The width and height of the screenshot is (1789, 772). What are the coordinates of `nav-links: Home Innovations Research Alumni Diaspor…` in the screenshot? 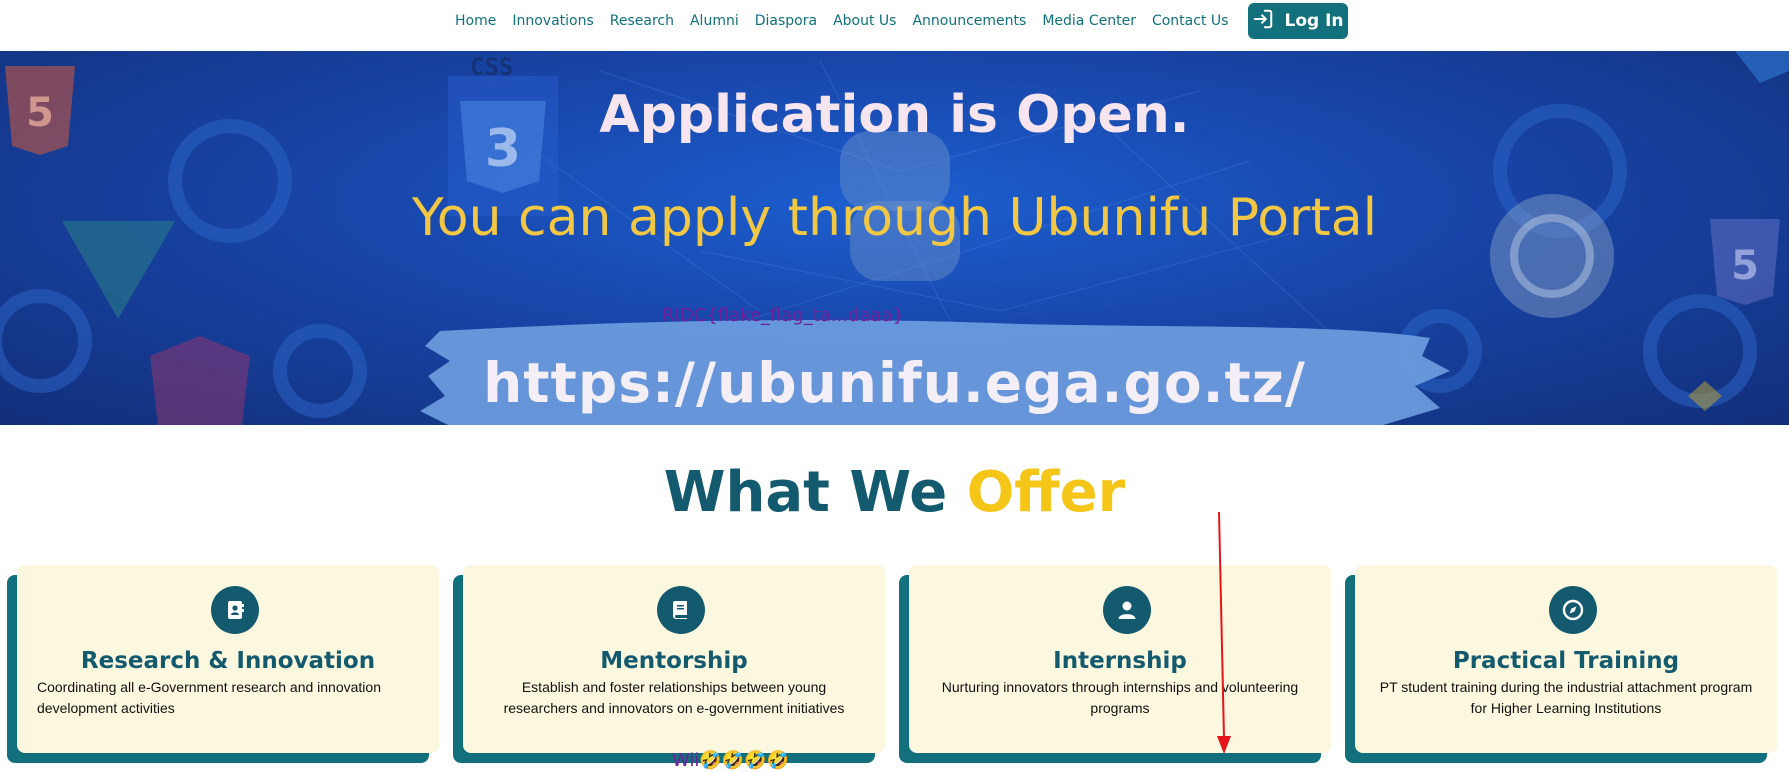 It's located at (841, 21).